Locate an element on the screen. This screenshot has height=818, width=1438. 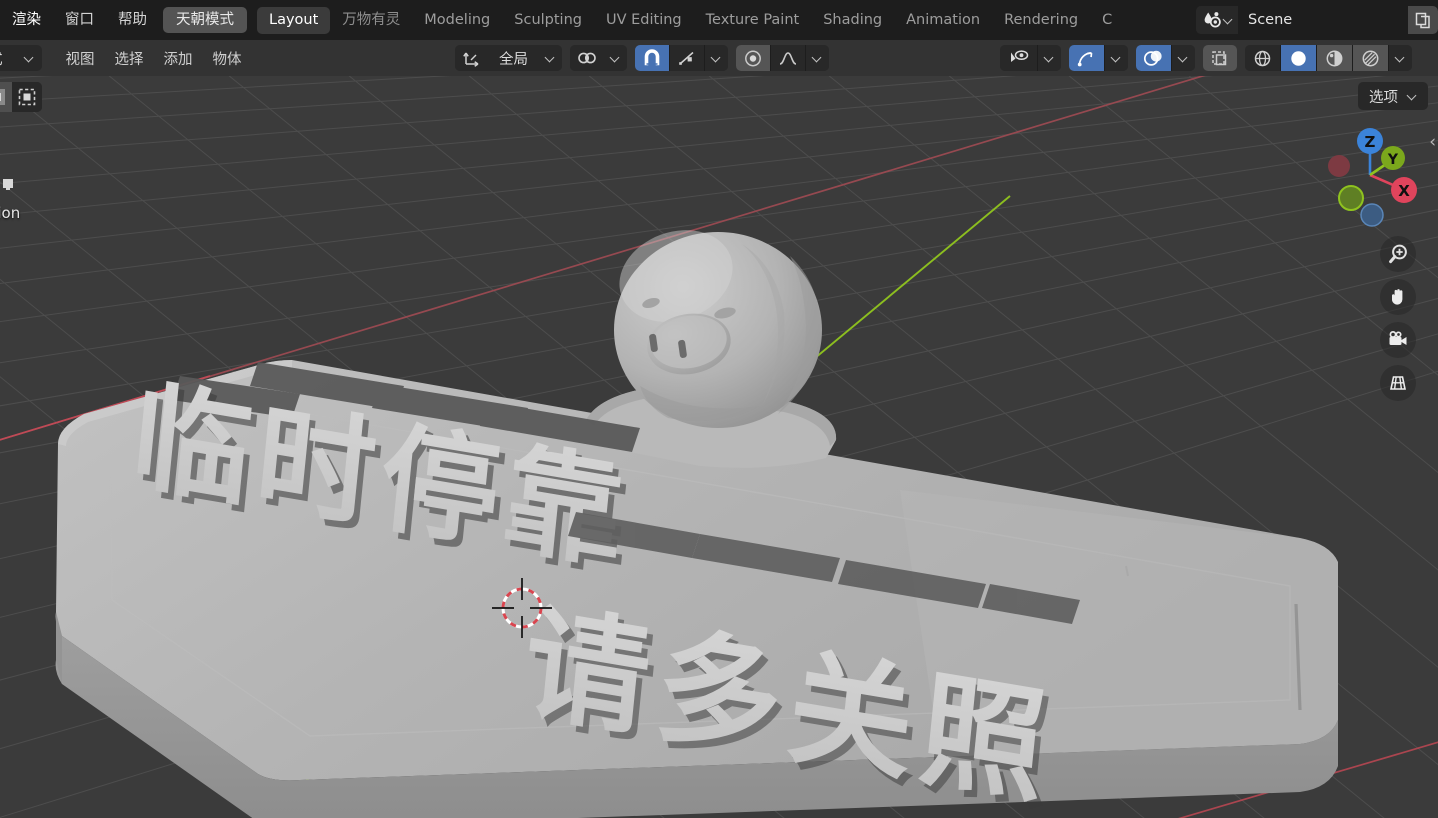
scene-selector: Scene is located at coordinates (1317, 20).